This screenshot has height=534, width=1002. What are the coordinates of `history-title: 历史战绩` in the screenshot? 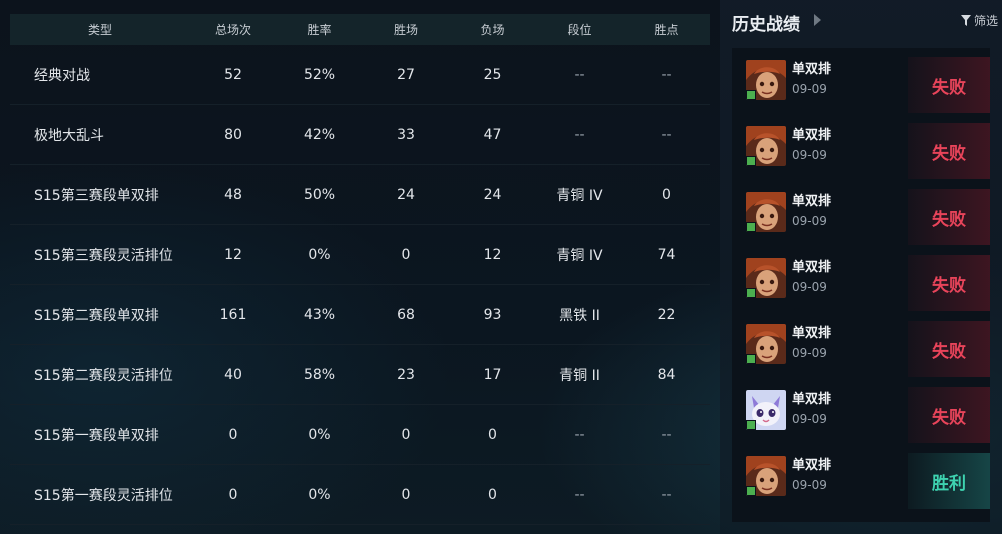 It's located at (766, 22).